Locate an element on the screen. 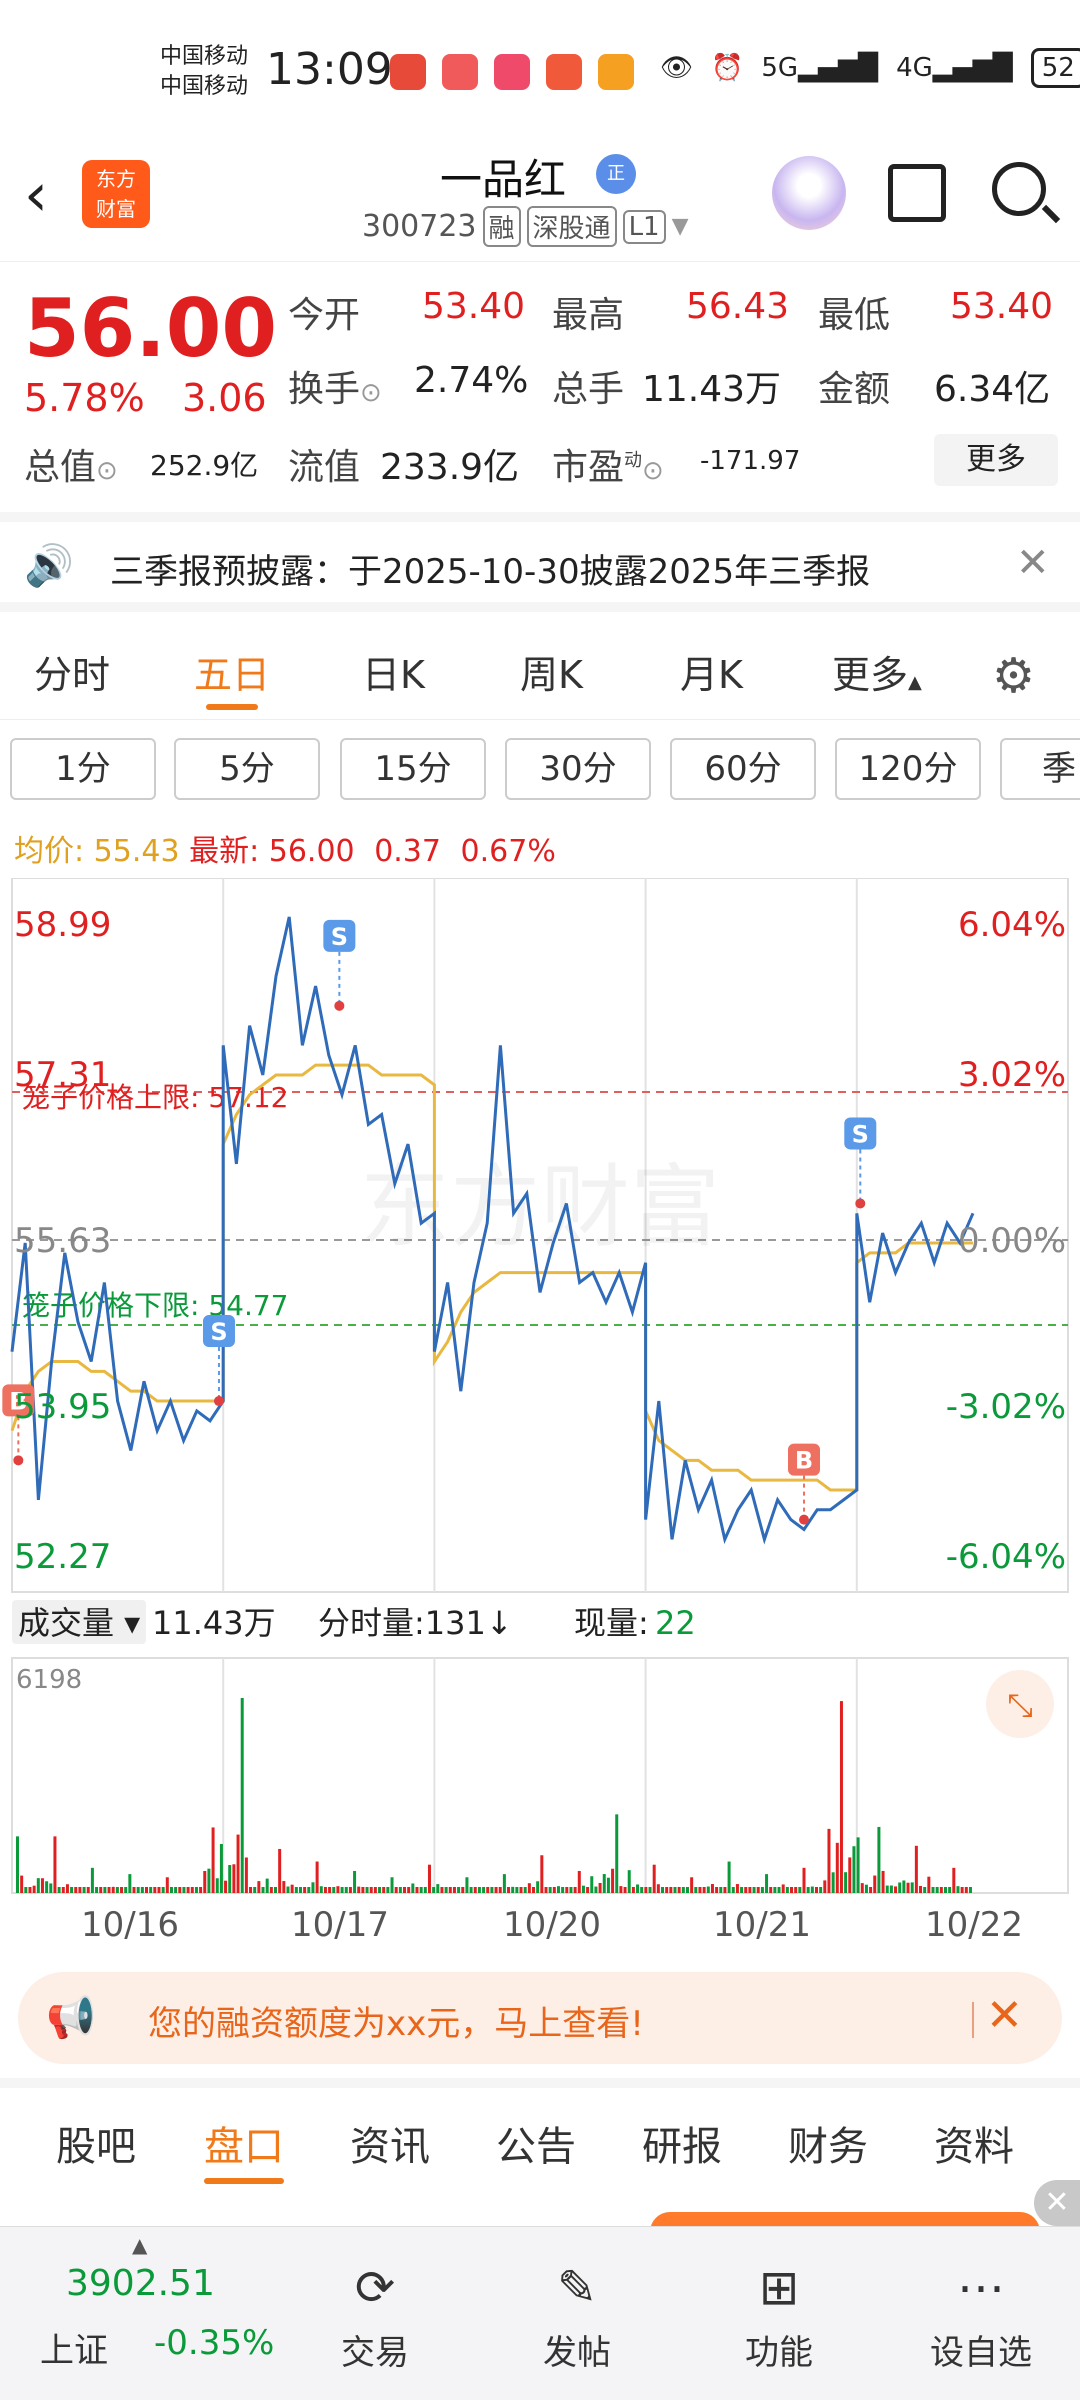  tab-yuek: 月K is located at coordinates (711, 671).